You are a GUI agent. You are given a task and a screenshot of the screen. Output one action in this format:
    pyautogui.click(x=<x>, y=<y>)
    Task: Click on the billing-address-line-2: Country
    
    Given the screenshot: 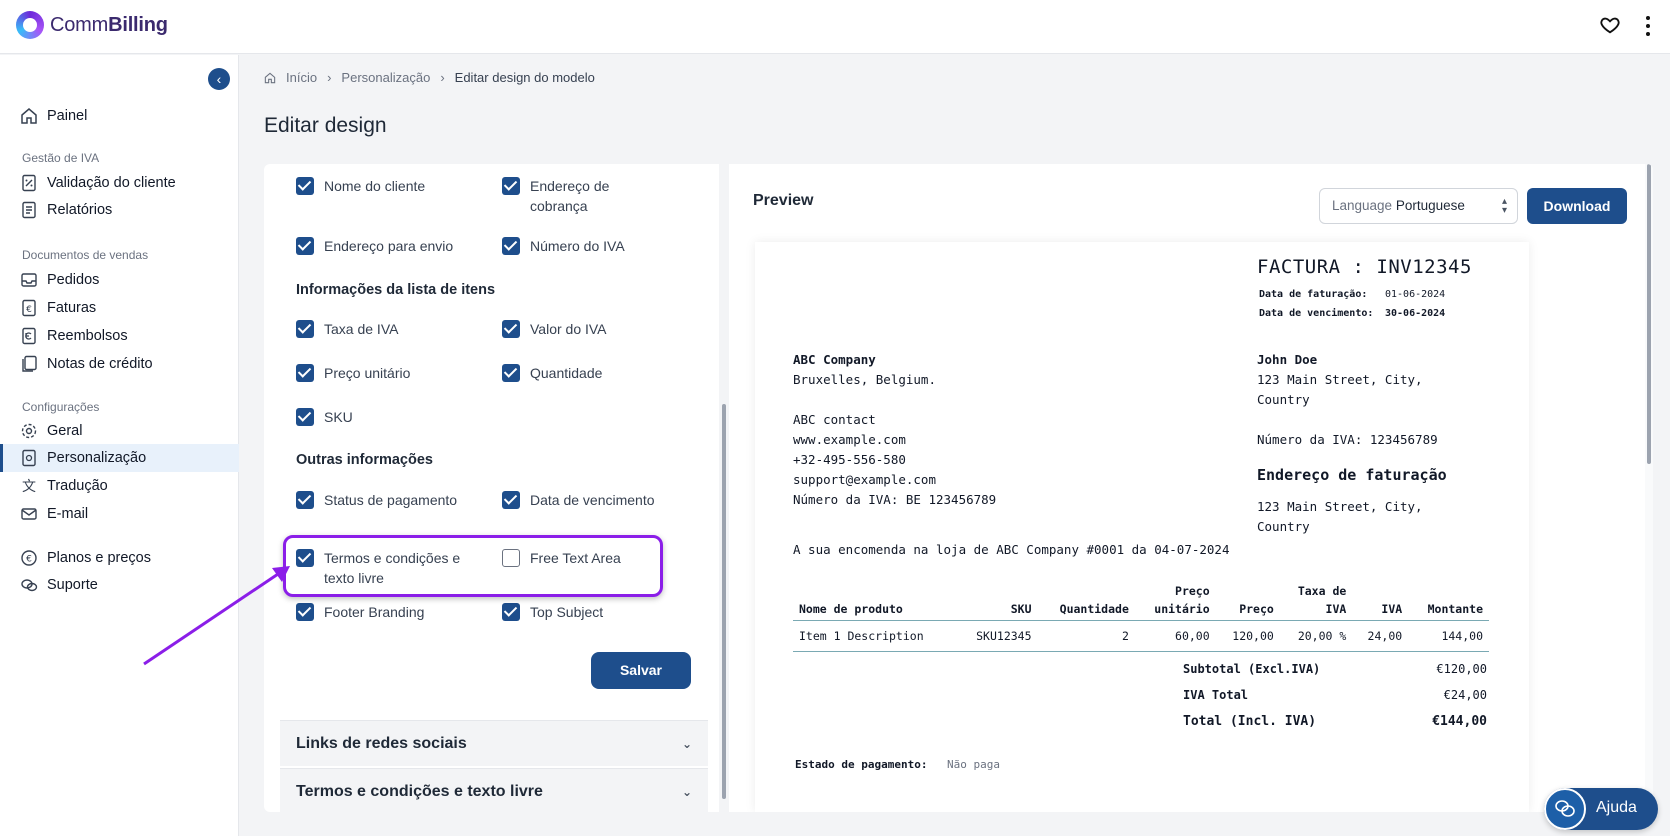 What is the action you would take?
    pyautogui.click(x=1283, y=526)
    